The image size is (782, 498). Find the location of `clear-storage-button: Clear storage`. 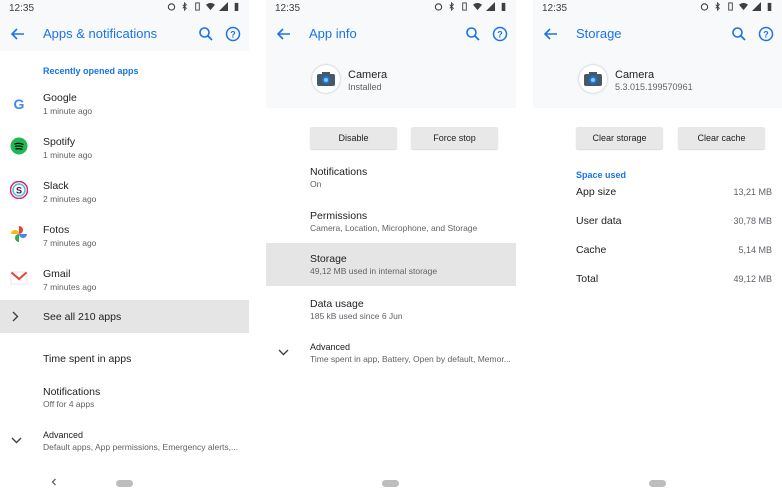

clear-storage-button: Clear storage is located at coordinates (619, 138).